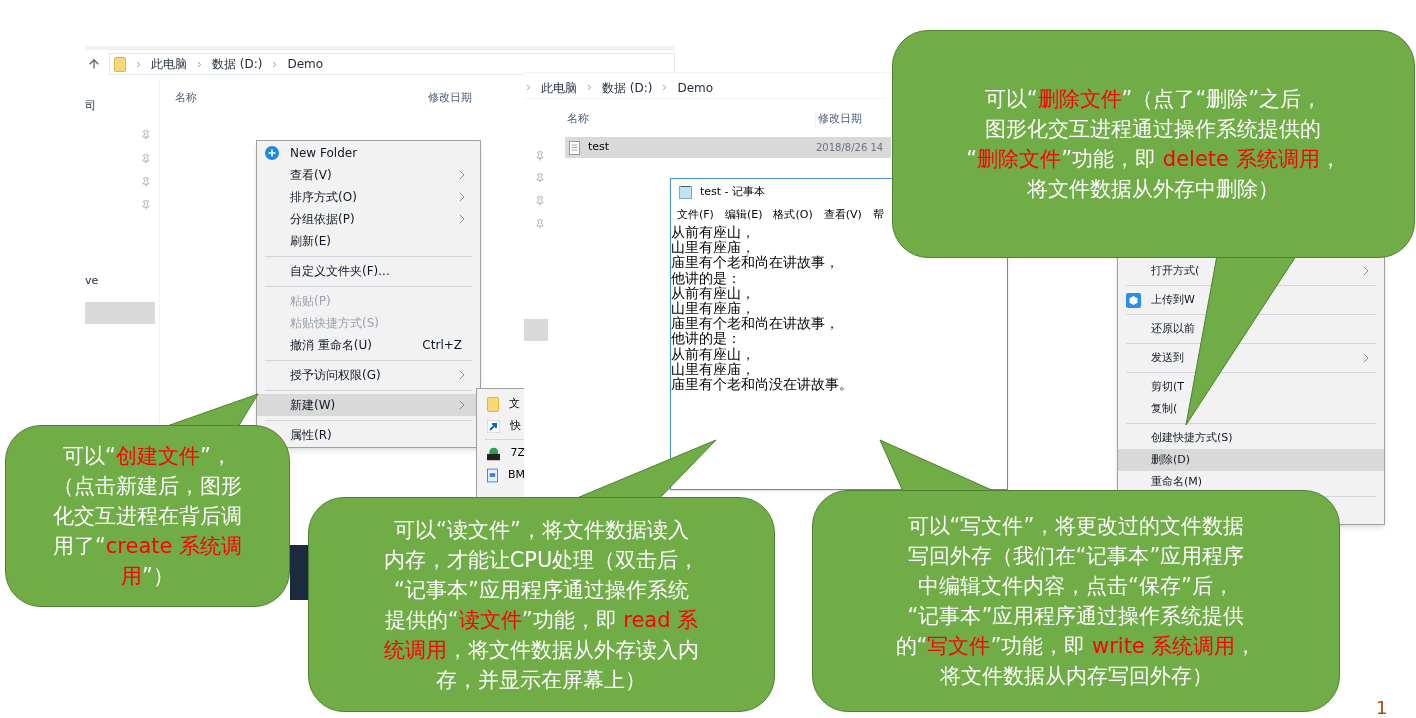 This screenshot has height=718, width=1416. I want to click on menu-label: 删除(D), so click(1171, 459).